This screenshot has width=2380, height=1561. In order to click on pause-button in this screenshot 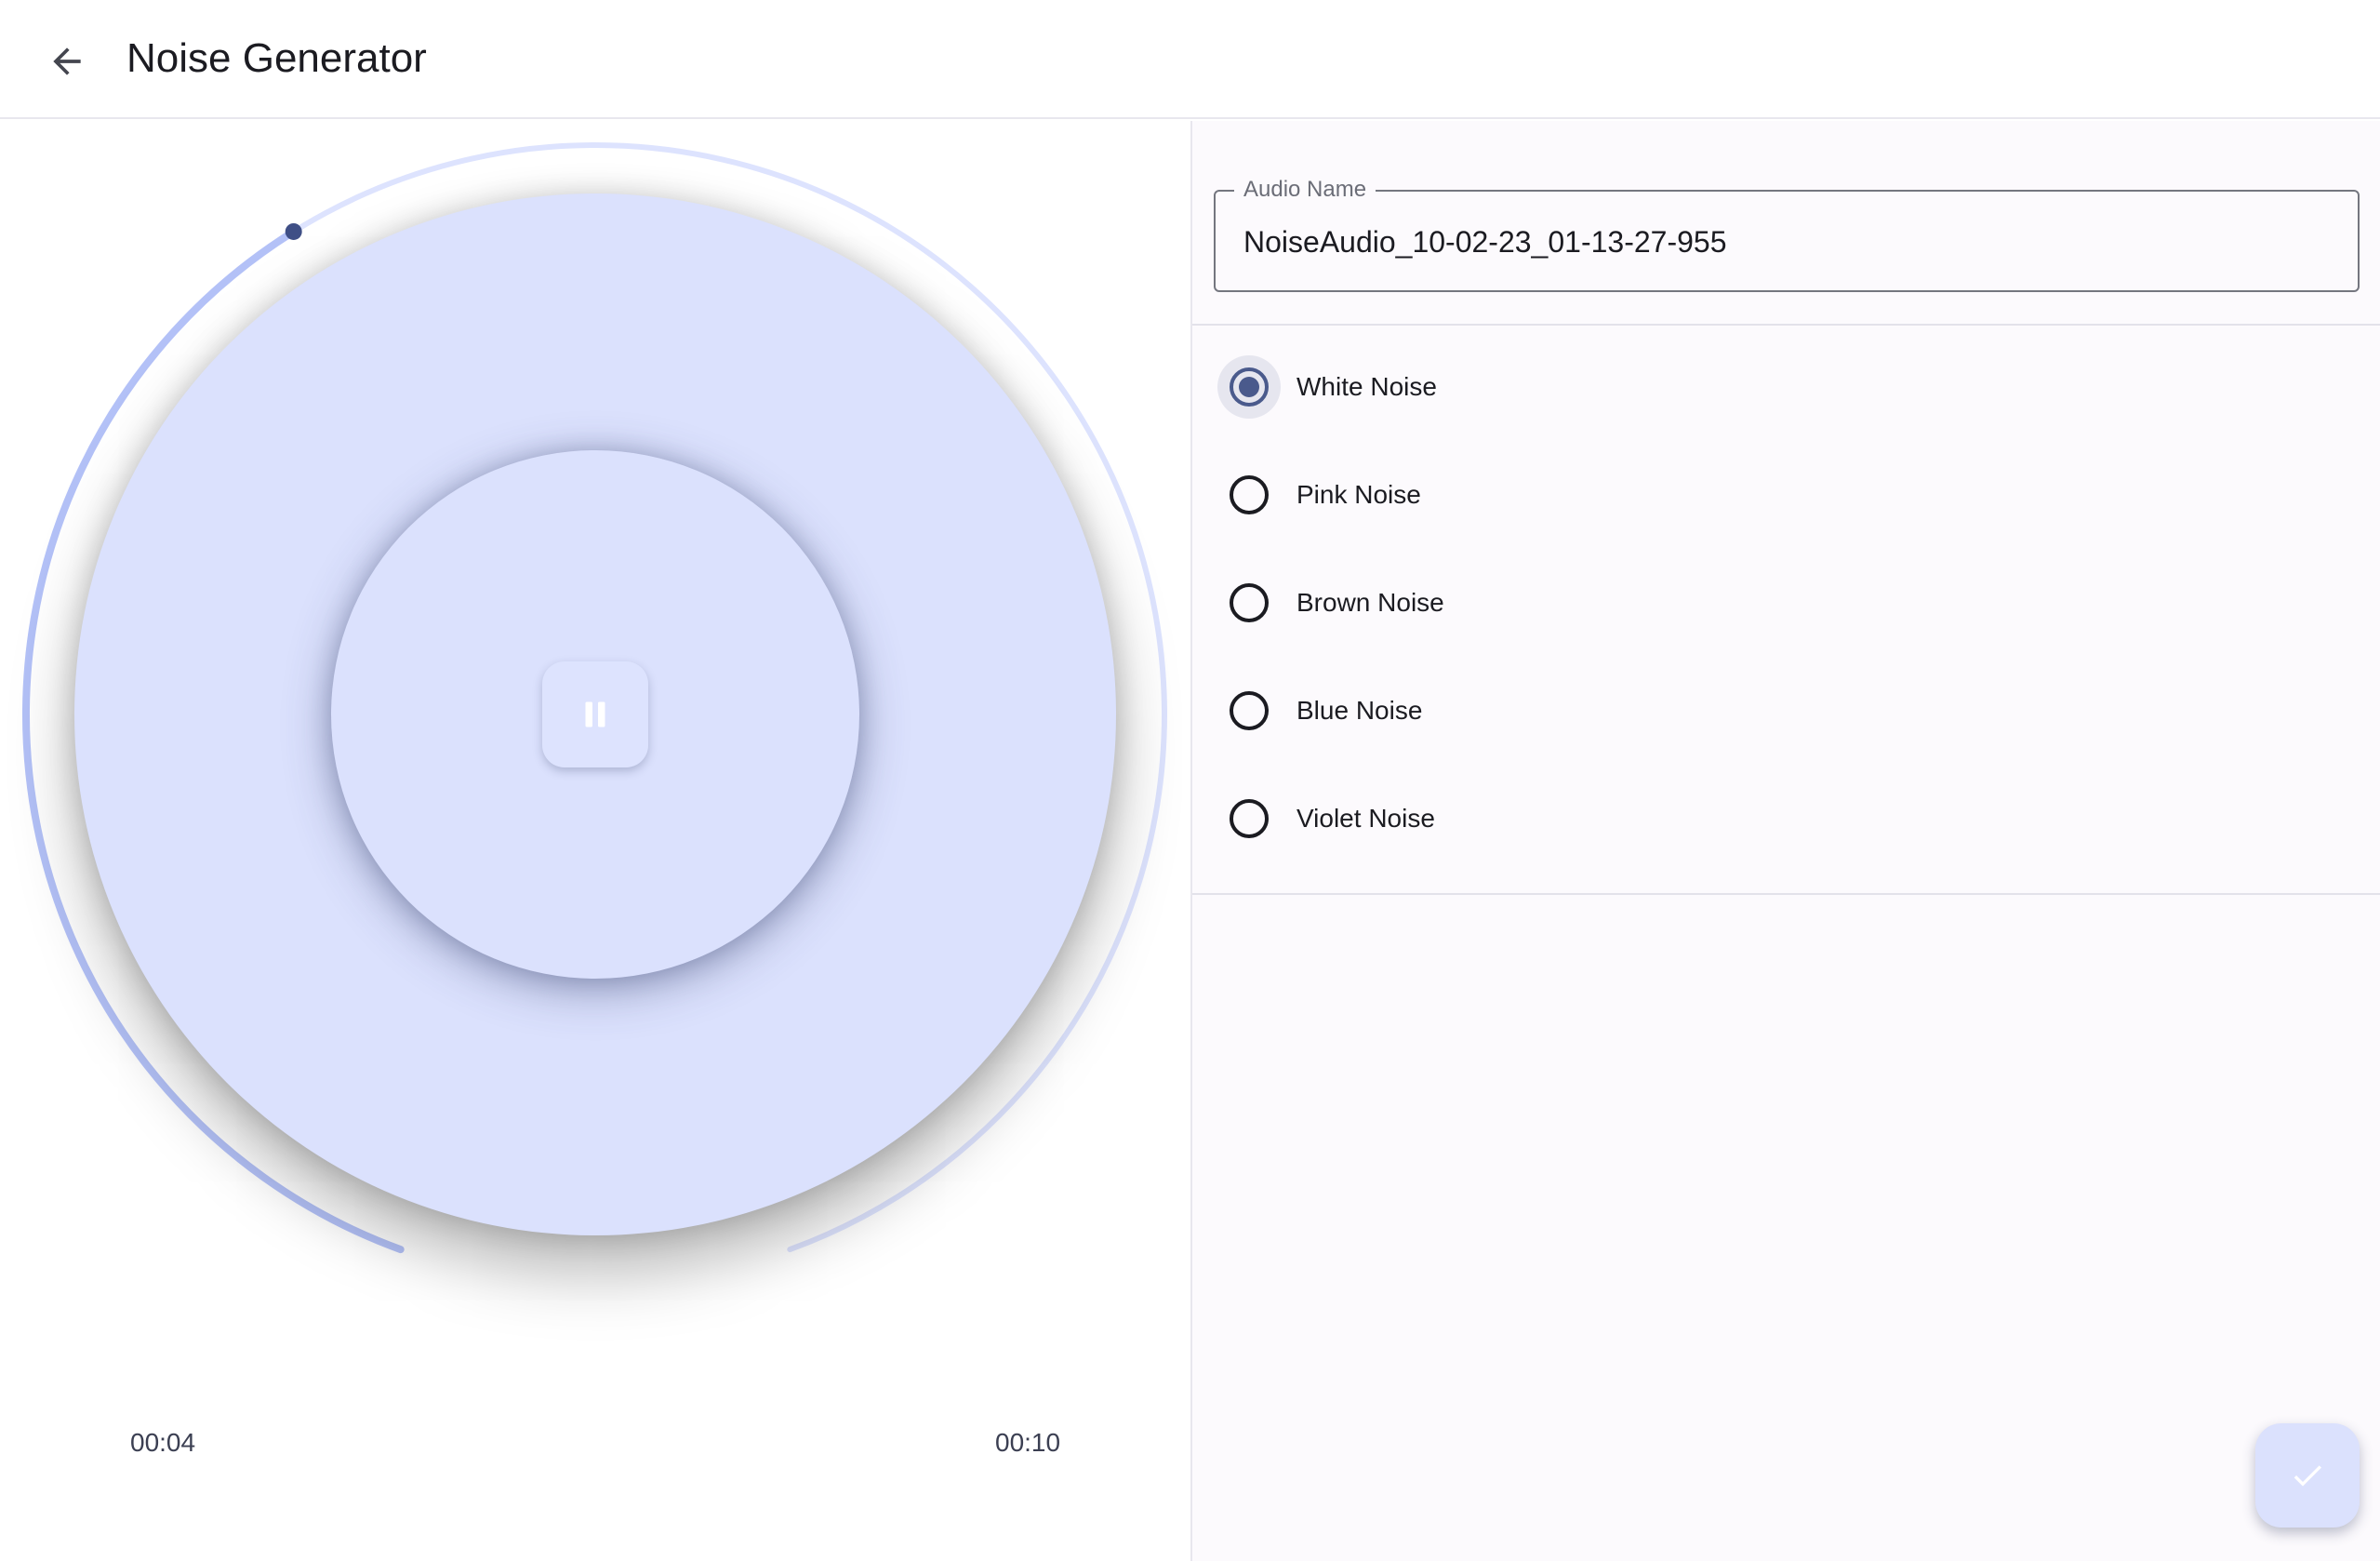, I will do `click(595, 714)`.